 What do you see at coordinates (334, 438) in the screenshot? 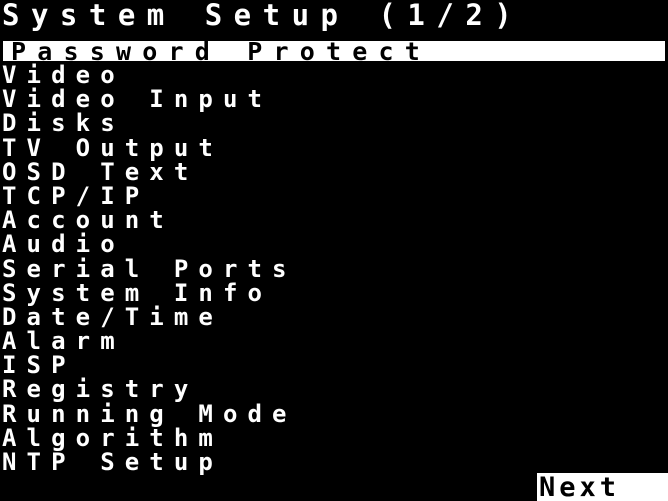
I see `menu-item-algorithm: Algorithm` at bounding box center [334, 438].